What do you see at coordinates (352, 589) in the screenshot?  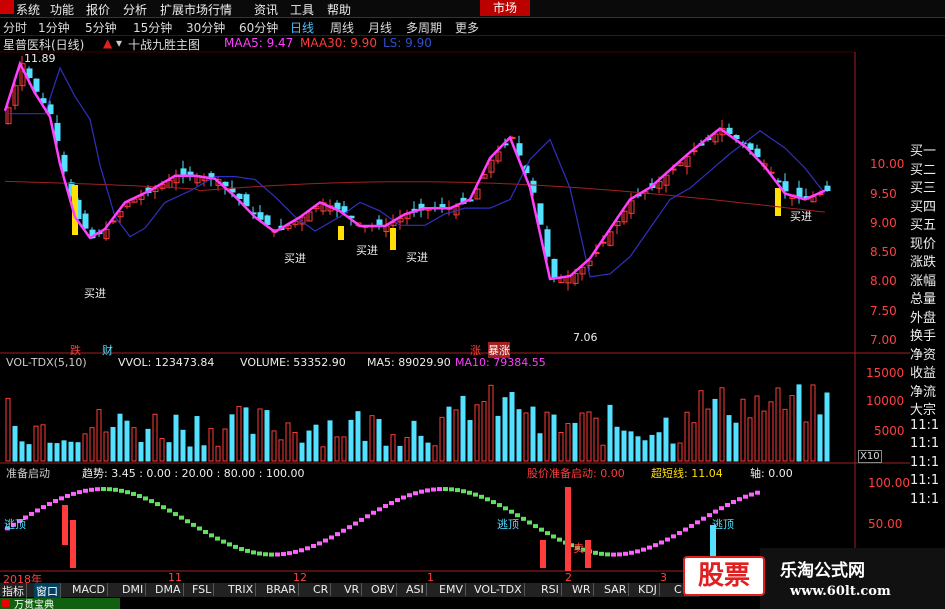 I see `indicator-tab: VR` at bounding box center [352, 589].